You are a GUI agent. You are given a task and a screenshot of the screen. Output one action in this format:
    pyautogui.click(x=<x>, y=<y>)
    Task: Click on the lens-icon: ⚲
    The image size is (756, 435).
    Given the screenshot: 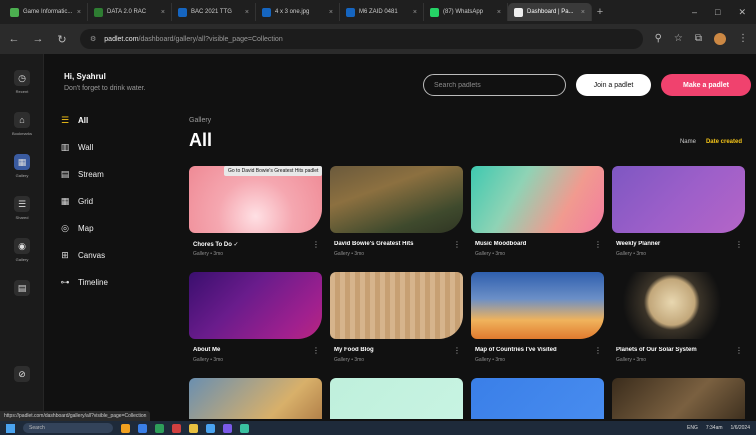 What is the action you would take?
    pyautogui.click(x=658, y=39)
    